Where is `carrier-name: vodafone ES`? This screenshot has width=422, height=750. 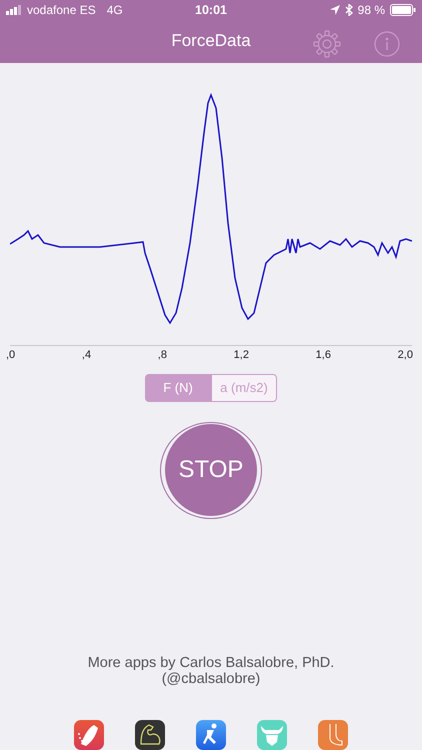 carrier-name: vodafone ES is located at coordinates (61, 10).